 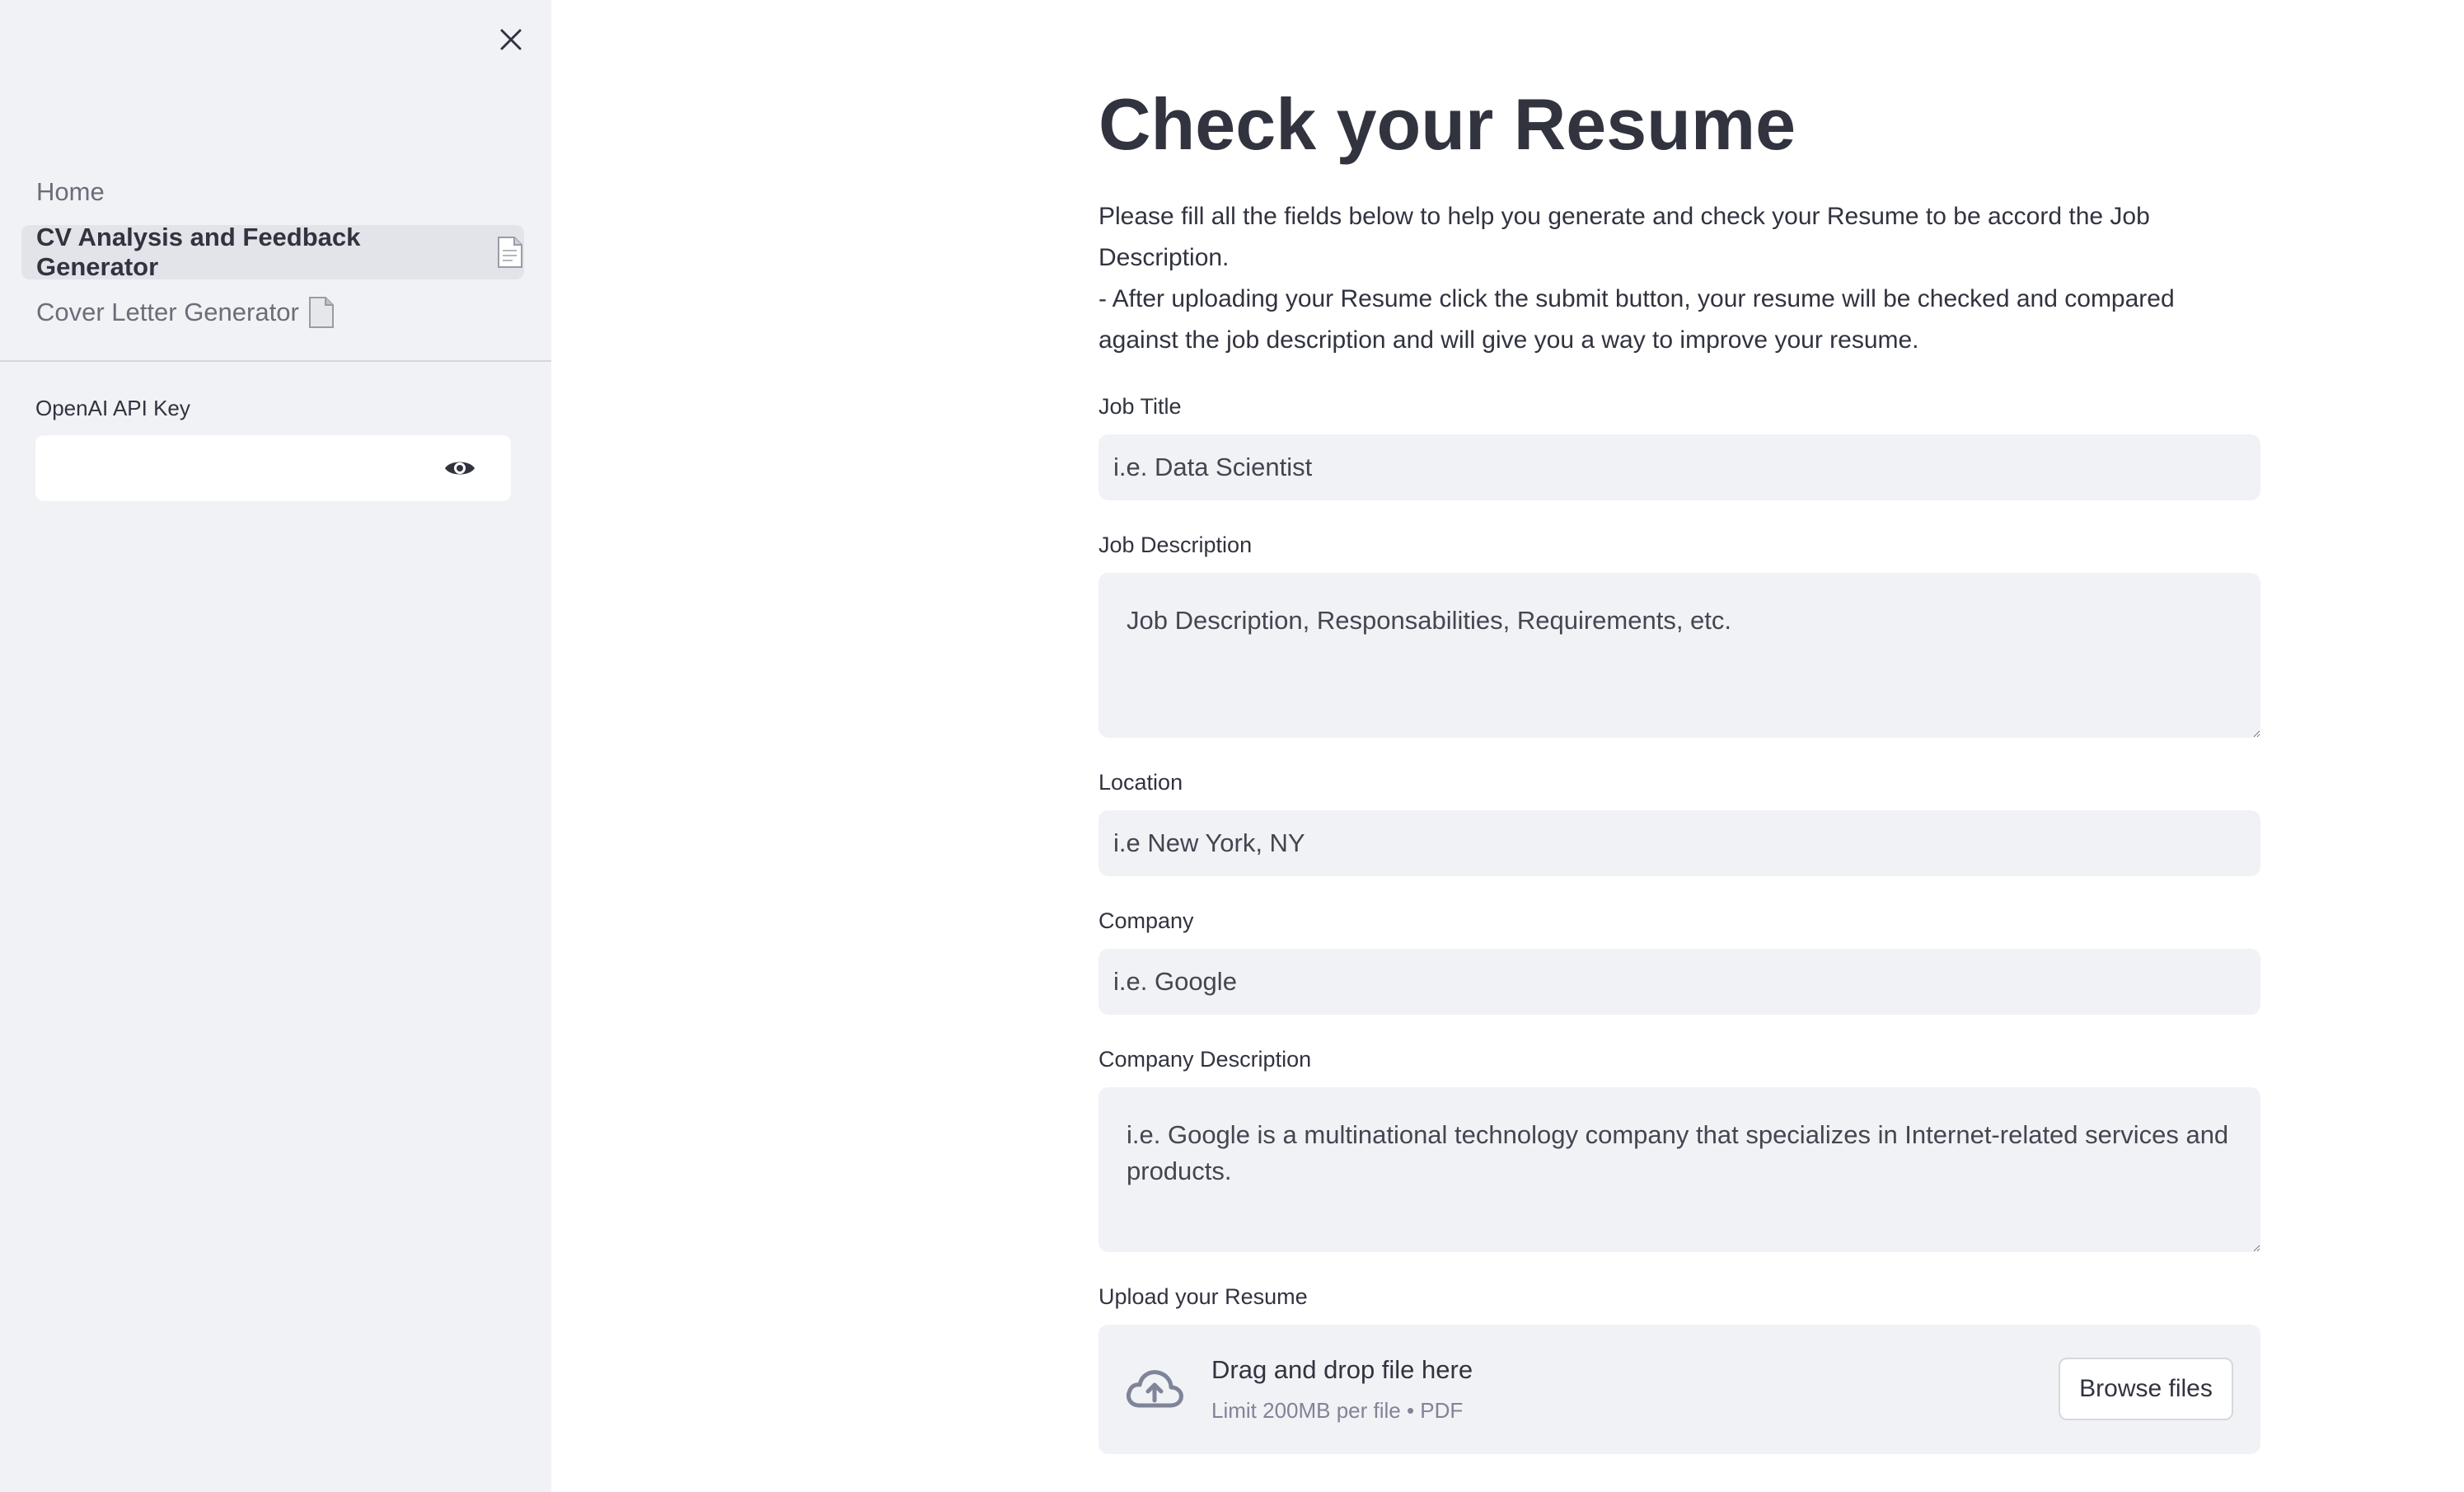 I want to click on job-title-input, so click(x=1679, y=467).